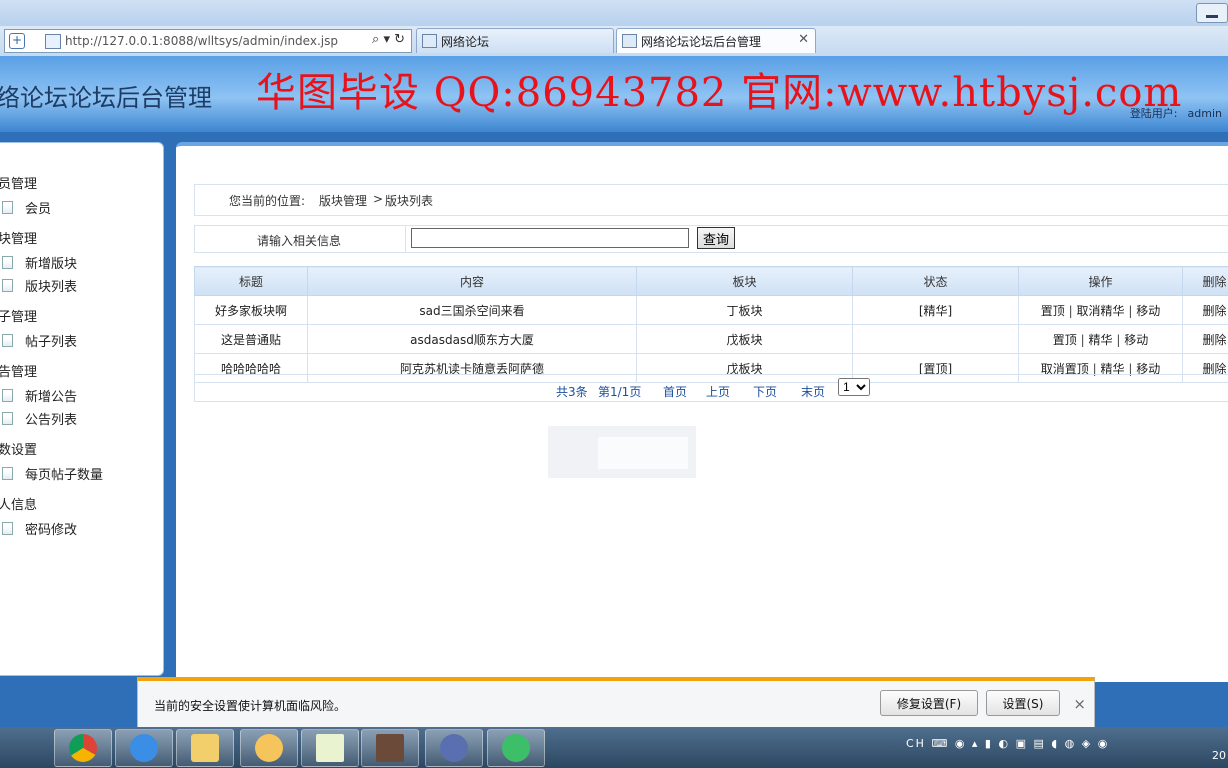 Image resolution: width=1228 pixels, height=768 pixels. I want to click on login-label: 登陆用户:, so click(1153, 113).